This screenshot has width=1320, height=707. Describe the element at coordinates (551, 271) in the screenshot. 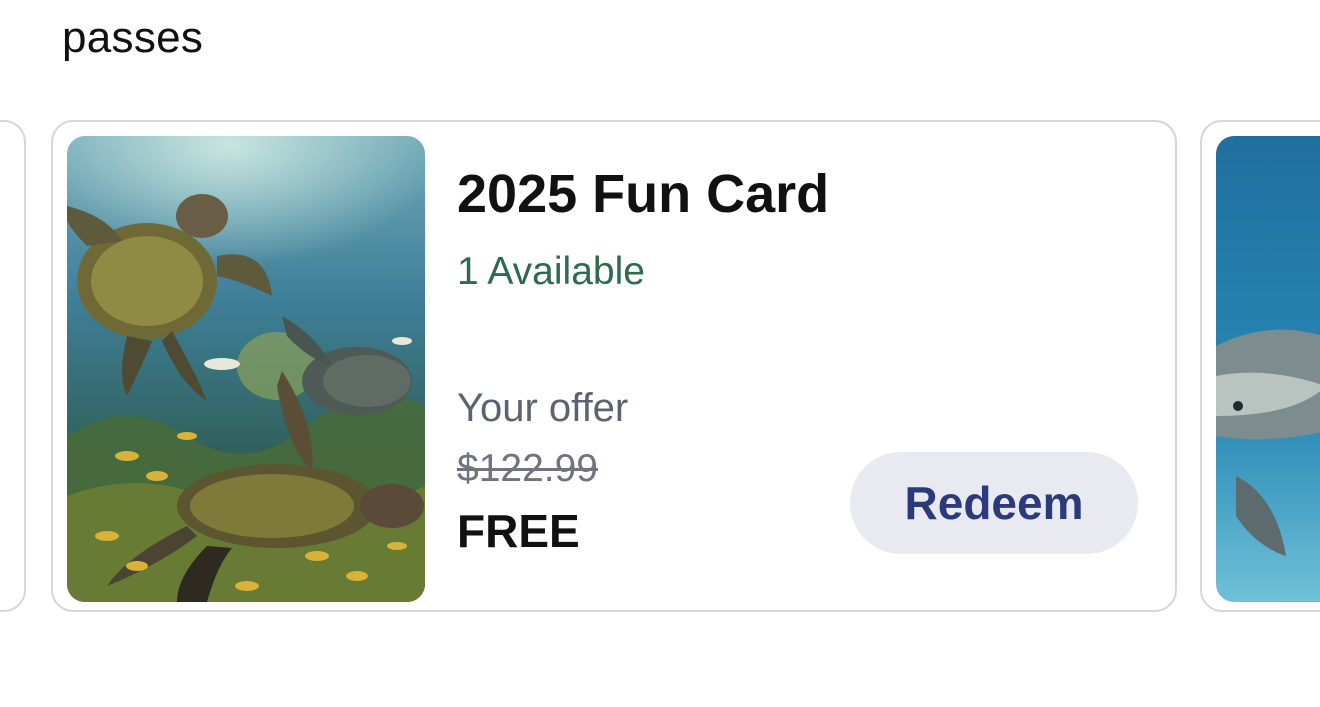

I see `availability-label: 1 Available` at that location.